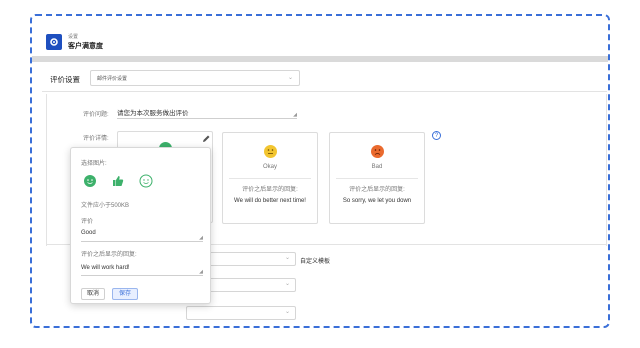  Describe the element at coordinates (269, 167) in the screenshot. I see `okay-label: Okay` at that location.